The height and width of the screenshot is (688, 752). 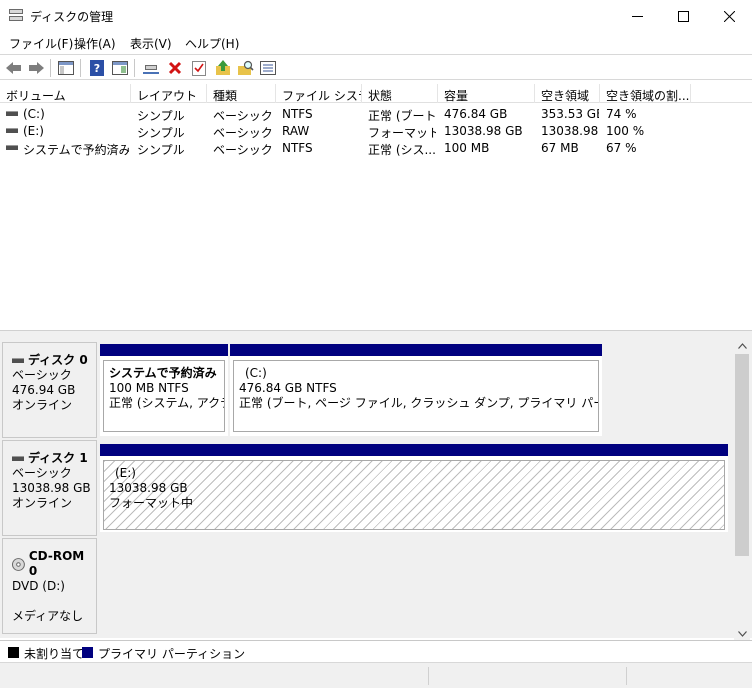 I want to click on scroll-up-button, so click(x=742, y=346).